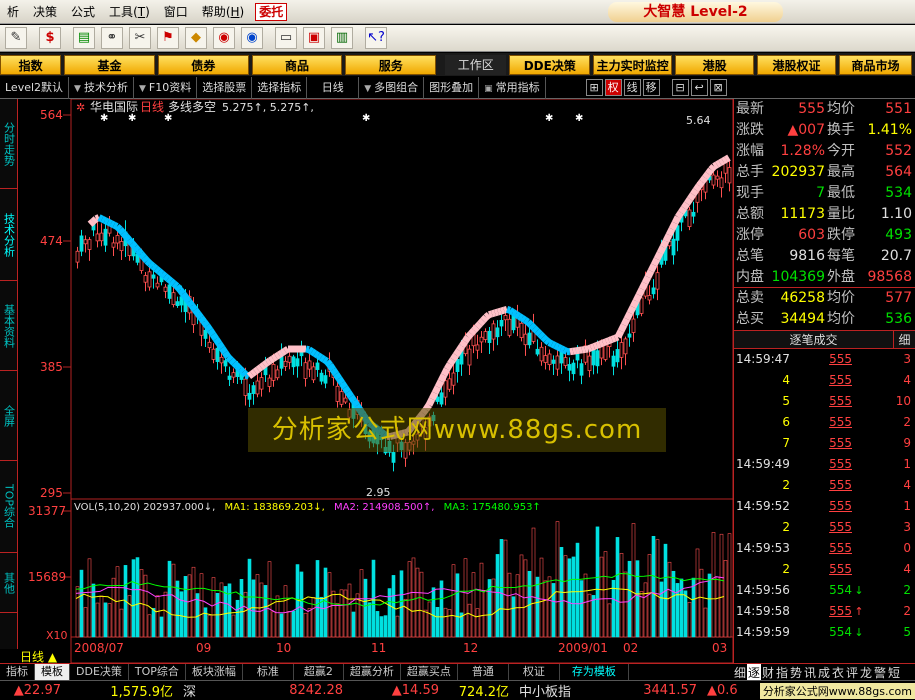  What do you see at coordinates (894, 672) in the screenshot?
I see `right-tab: 短` at bounding box center [894, 672].